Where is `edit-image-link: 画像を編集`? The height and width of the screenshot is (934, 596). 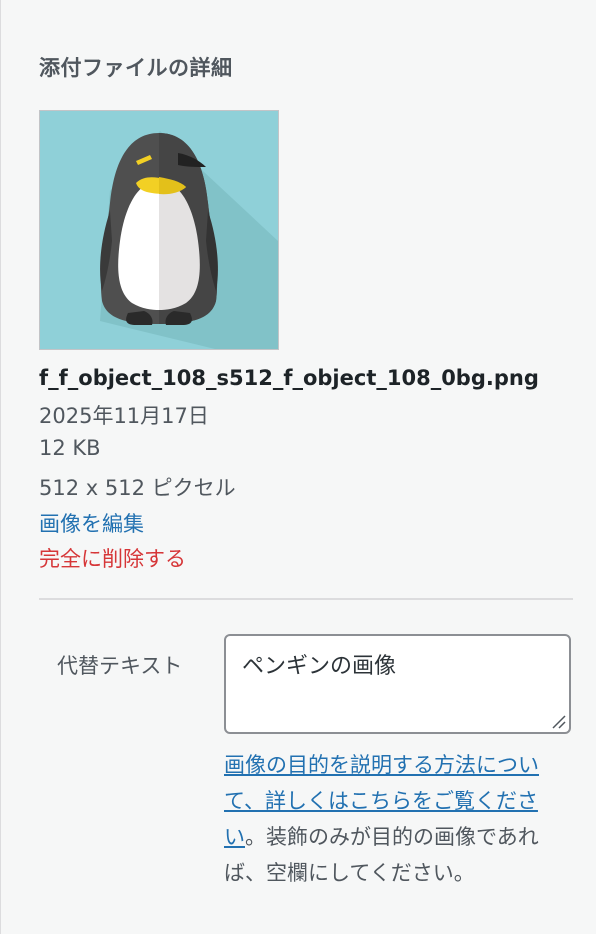 edit-image-link: 画像を編集 is located at coordinates (91, 523).